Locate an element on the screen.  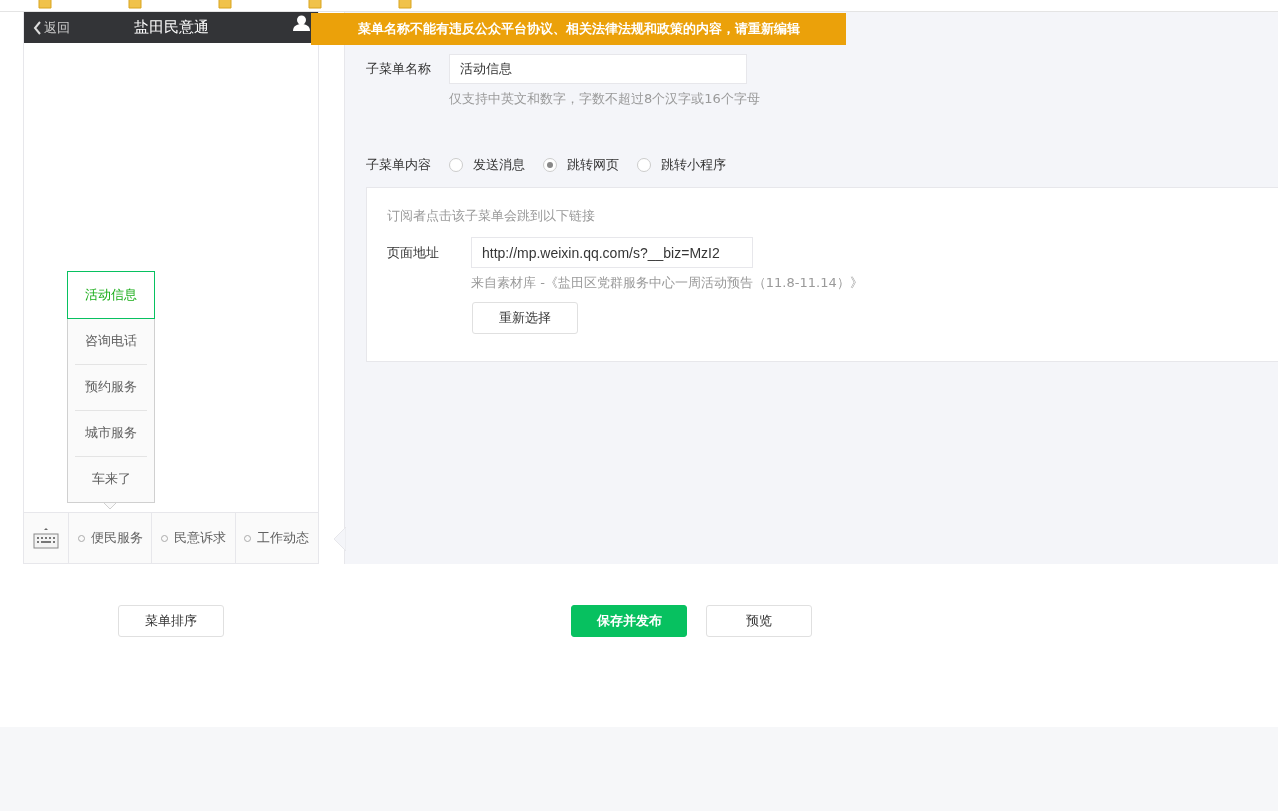
url-field: http://mp.weixin.qq.com/s?__biz=MzI2 is located at coordinates (612, 252).